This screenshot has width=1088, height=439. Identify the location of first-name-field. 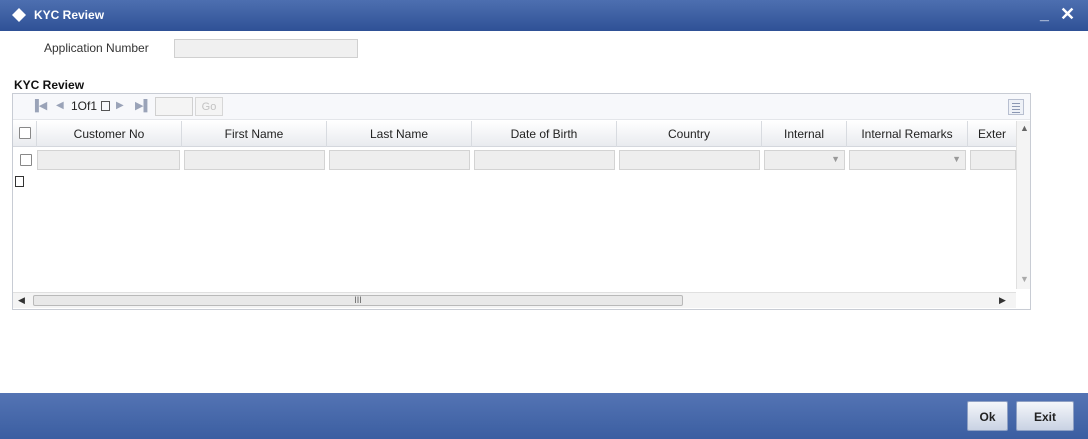
(254, 160).